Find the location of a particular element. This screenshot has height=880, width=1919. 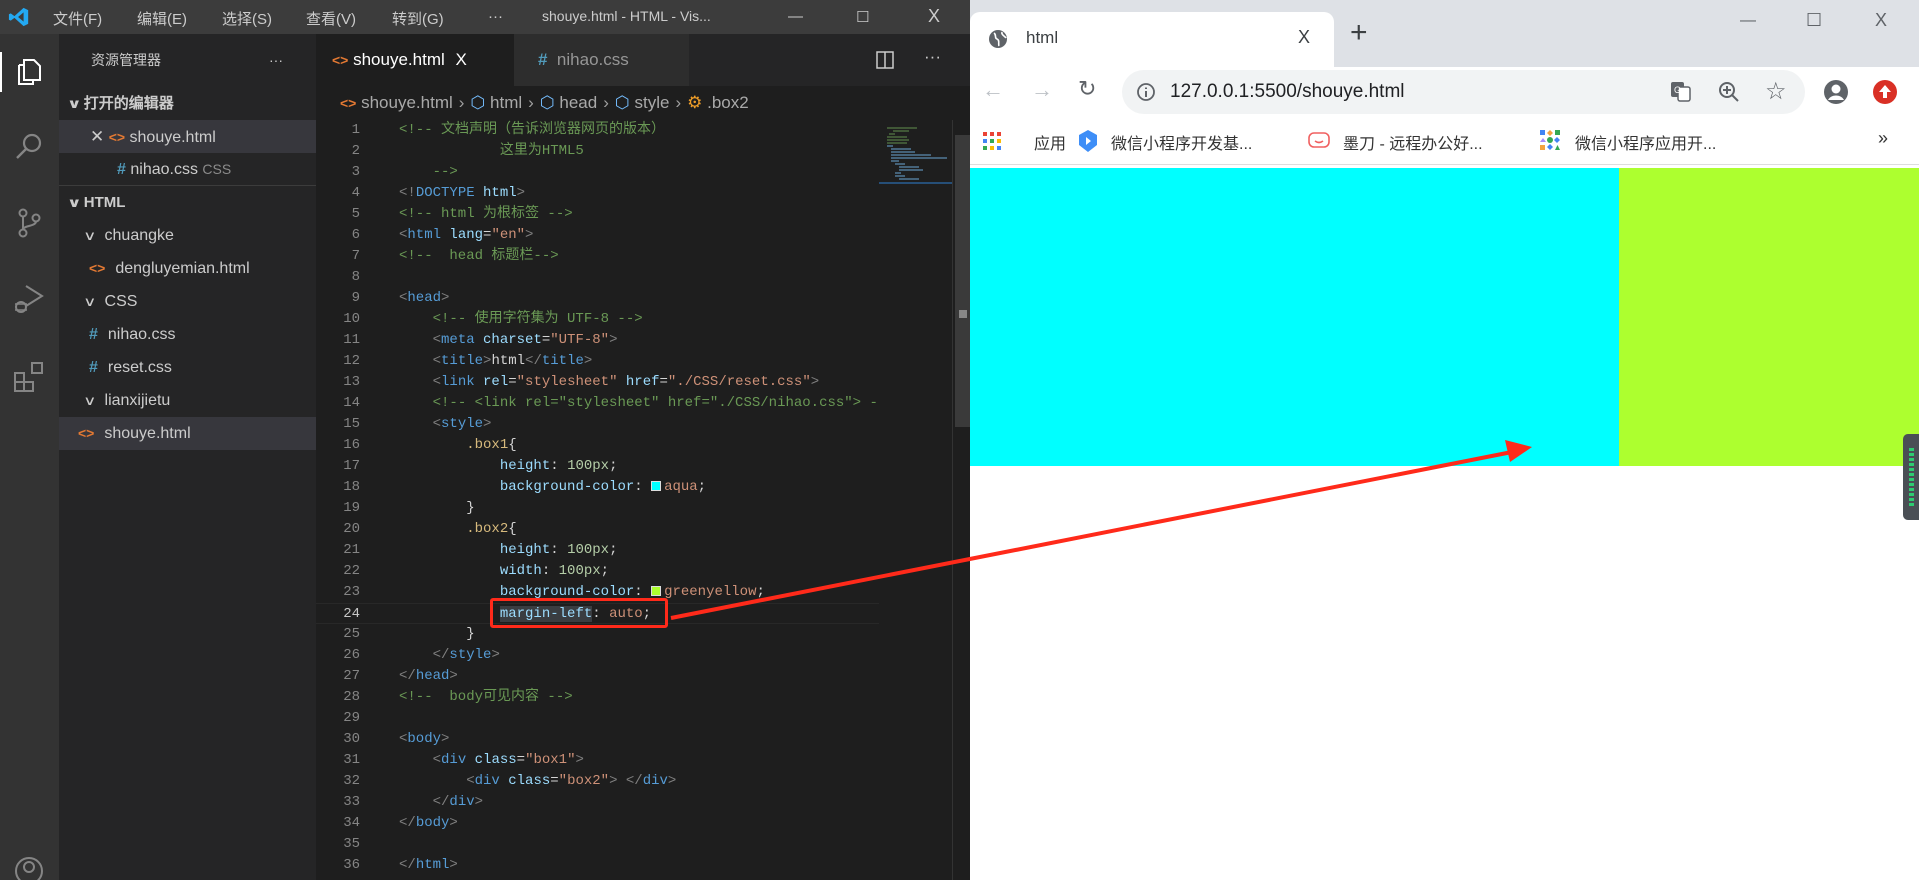

folder-header-html: ∨ HTML is located at coordinates (187, 202).